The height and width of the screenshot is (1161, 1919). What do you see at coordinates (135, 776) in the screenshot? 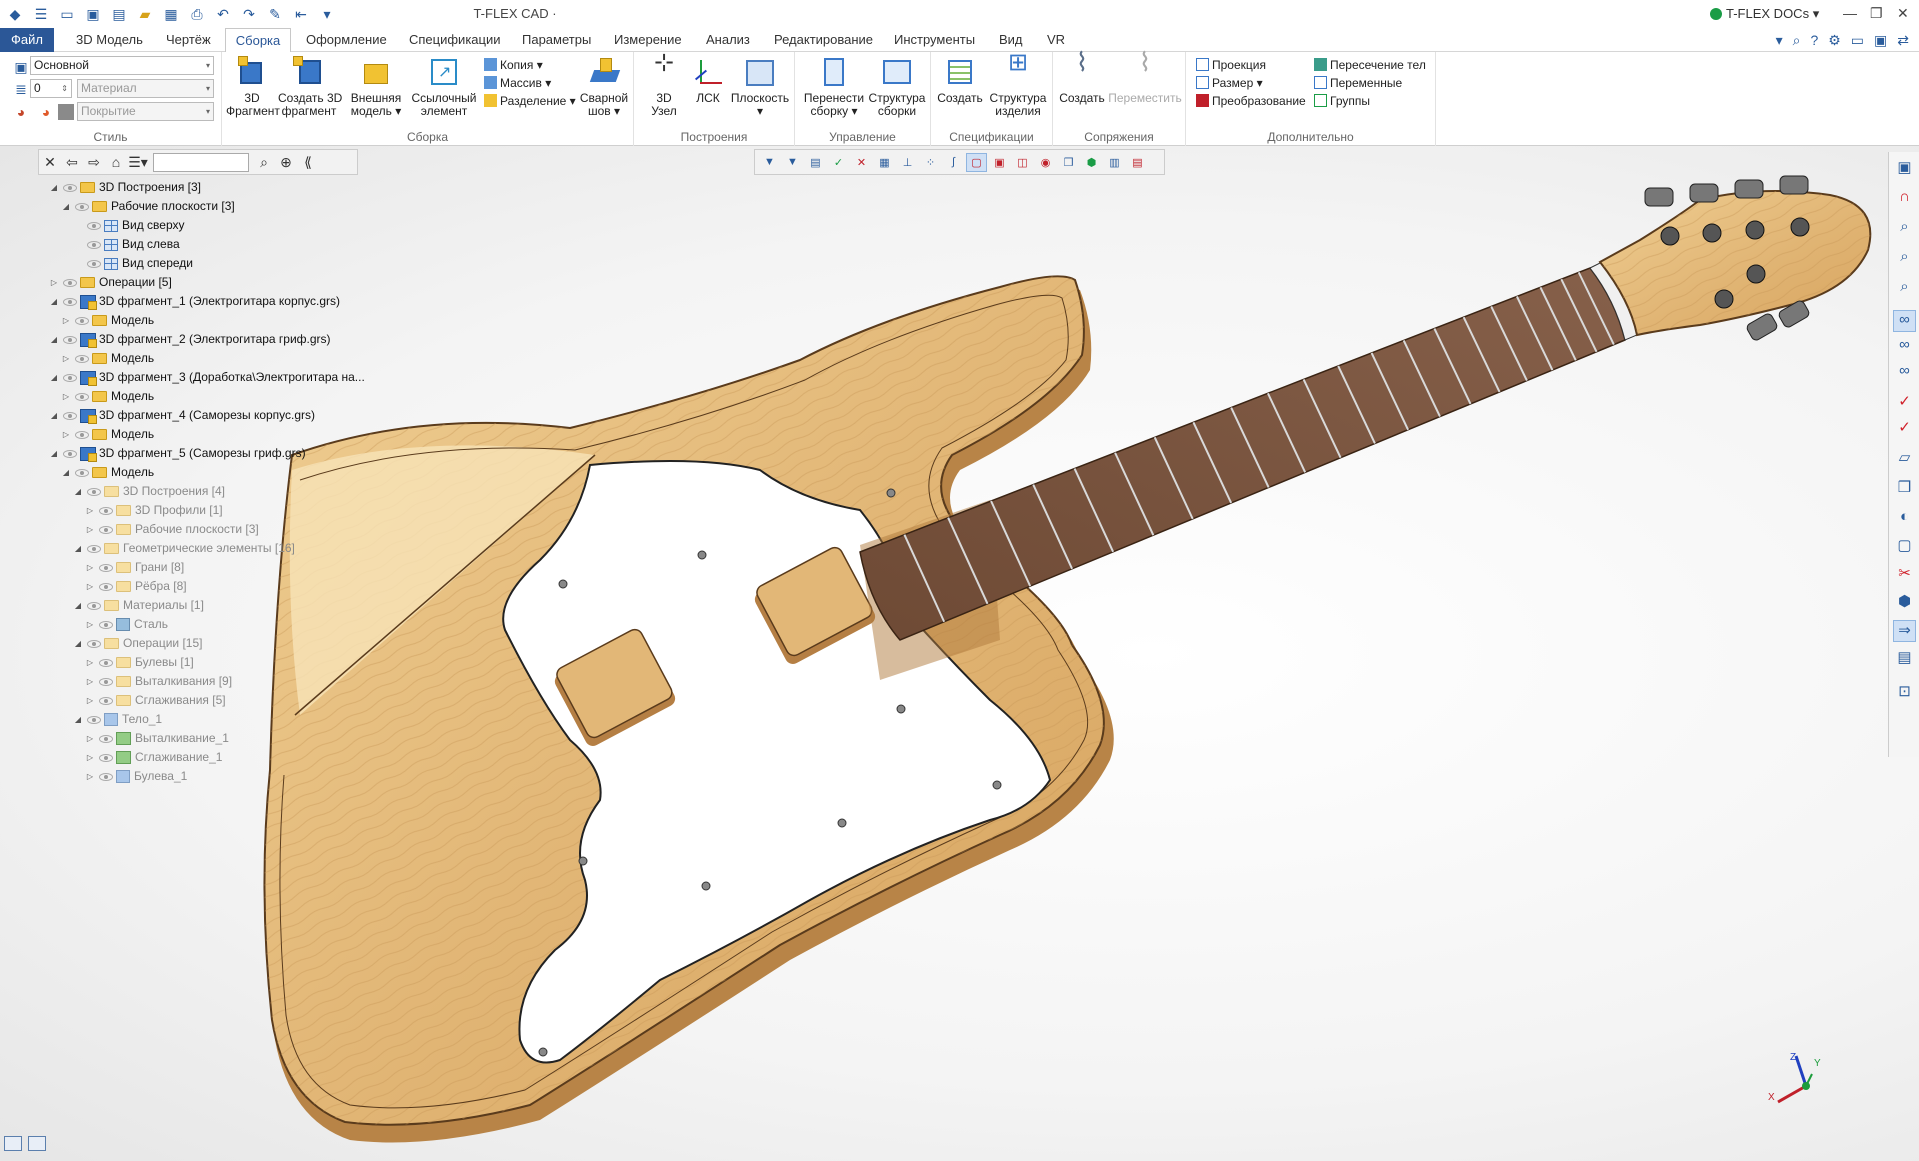
I see `tree-item: ▷ Булева_1` at bounding box center [135, 776].